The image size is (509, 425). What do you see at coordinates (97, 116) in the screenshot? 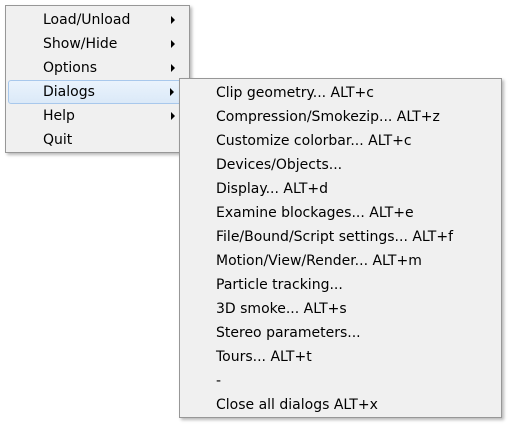
I see `menu-item-help: Help` at bounding box center [97, 116].